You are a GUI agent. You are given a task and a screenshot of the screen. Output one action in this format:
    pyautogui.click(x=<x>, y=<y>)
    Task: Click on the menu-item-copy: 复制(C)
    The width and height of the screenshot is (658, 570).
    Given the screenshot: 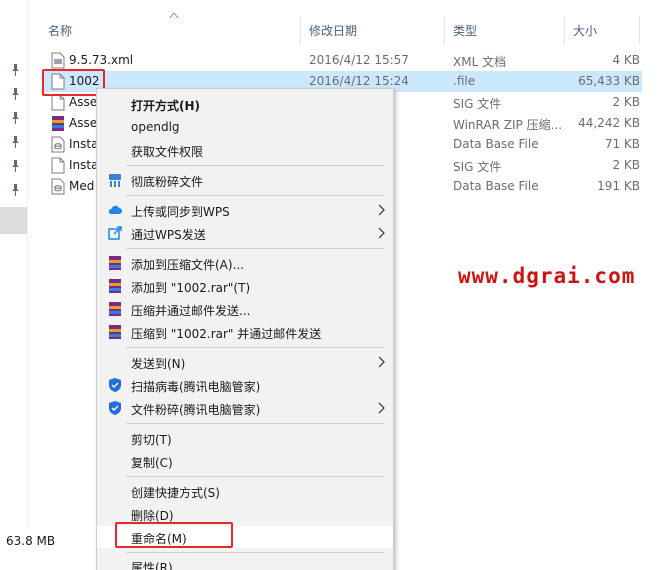 What is the action you would take?
    pyautogui.click(x=245, y=461)
    